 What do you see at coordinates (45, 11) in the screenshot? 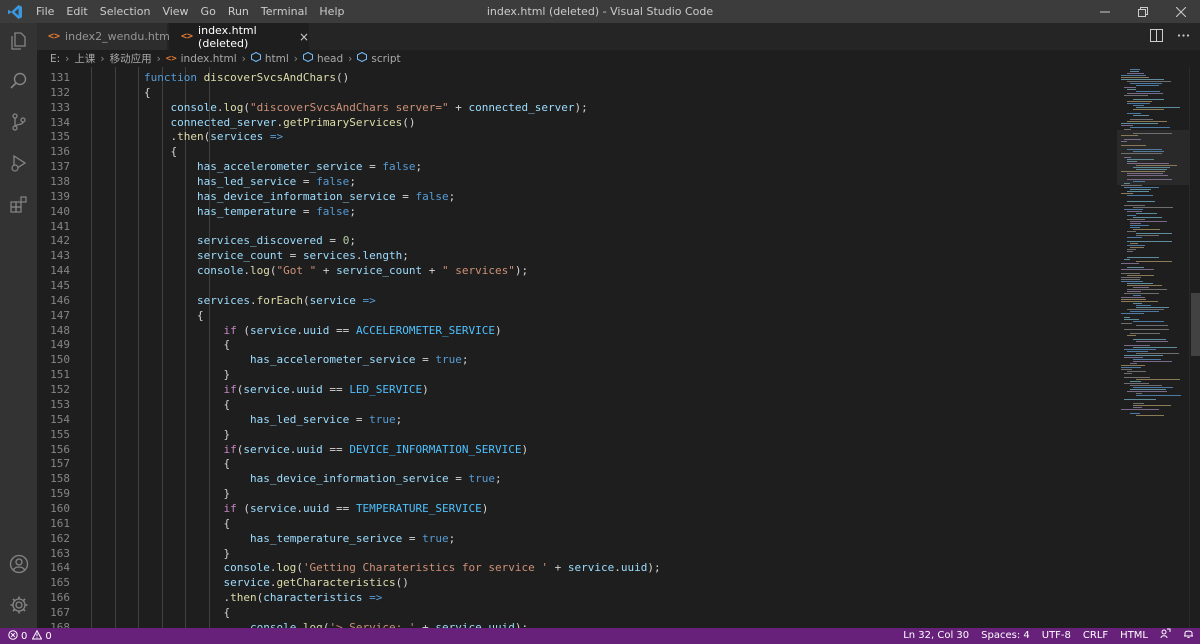
I see `menu-file: File` at bounding box center [45, 11].